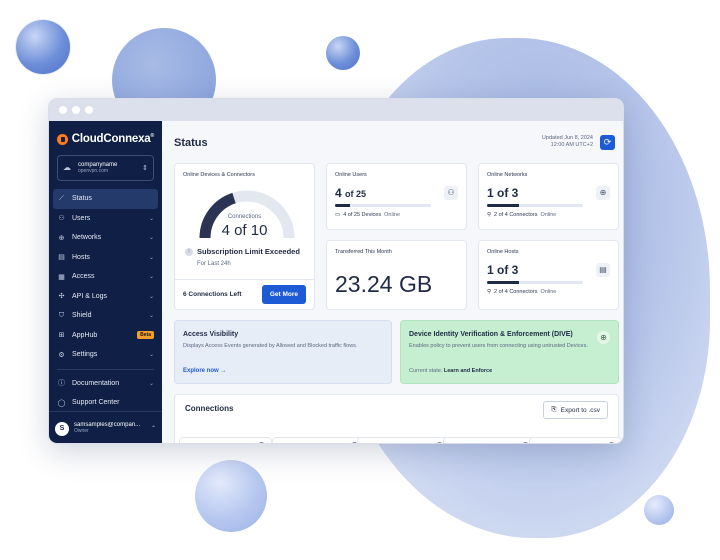 The width and height of the screenshot is (720, 560). What do you see at coordinates (244, 230) in the screenshot?
I see `gauge-value: 4 of 10` at bounding box center [244, 230].